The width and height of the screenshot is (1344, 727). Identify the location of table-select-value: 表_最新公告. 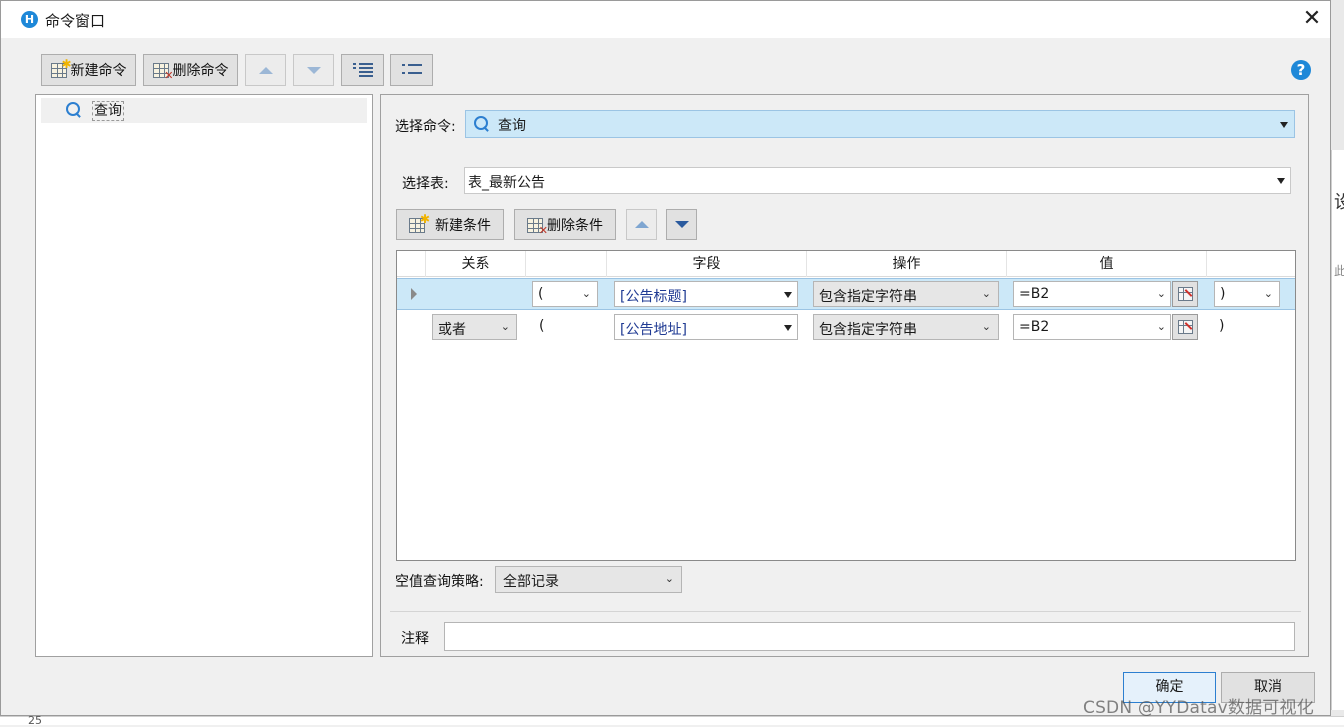
(506, 183).